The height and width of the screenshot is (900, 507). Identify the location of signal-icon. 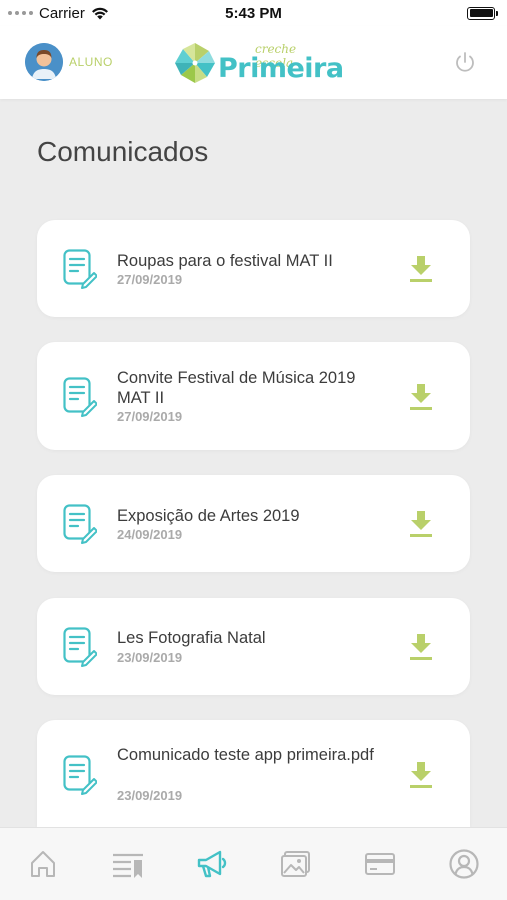
(20, 13).